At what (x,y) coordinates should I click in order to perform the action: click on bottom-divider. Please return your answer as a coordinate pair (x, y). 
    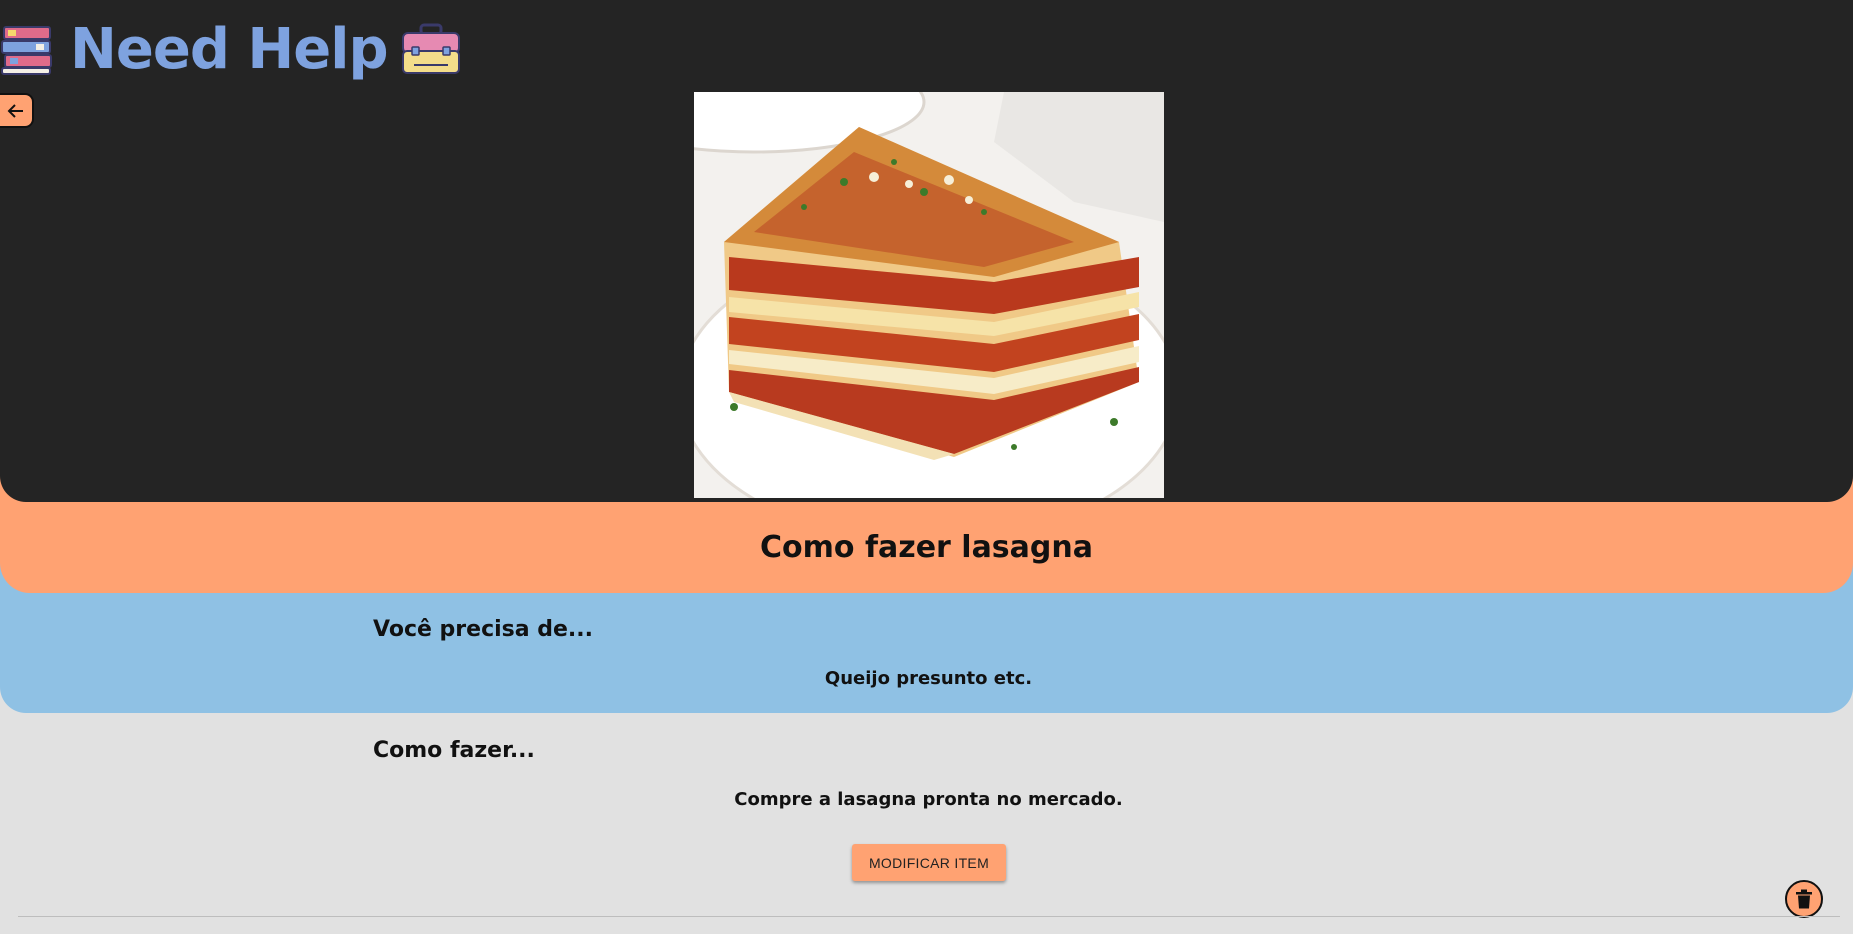
    Looking at the image, I should click on (929, 916).